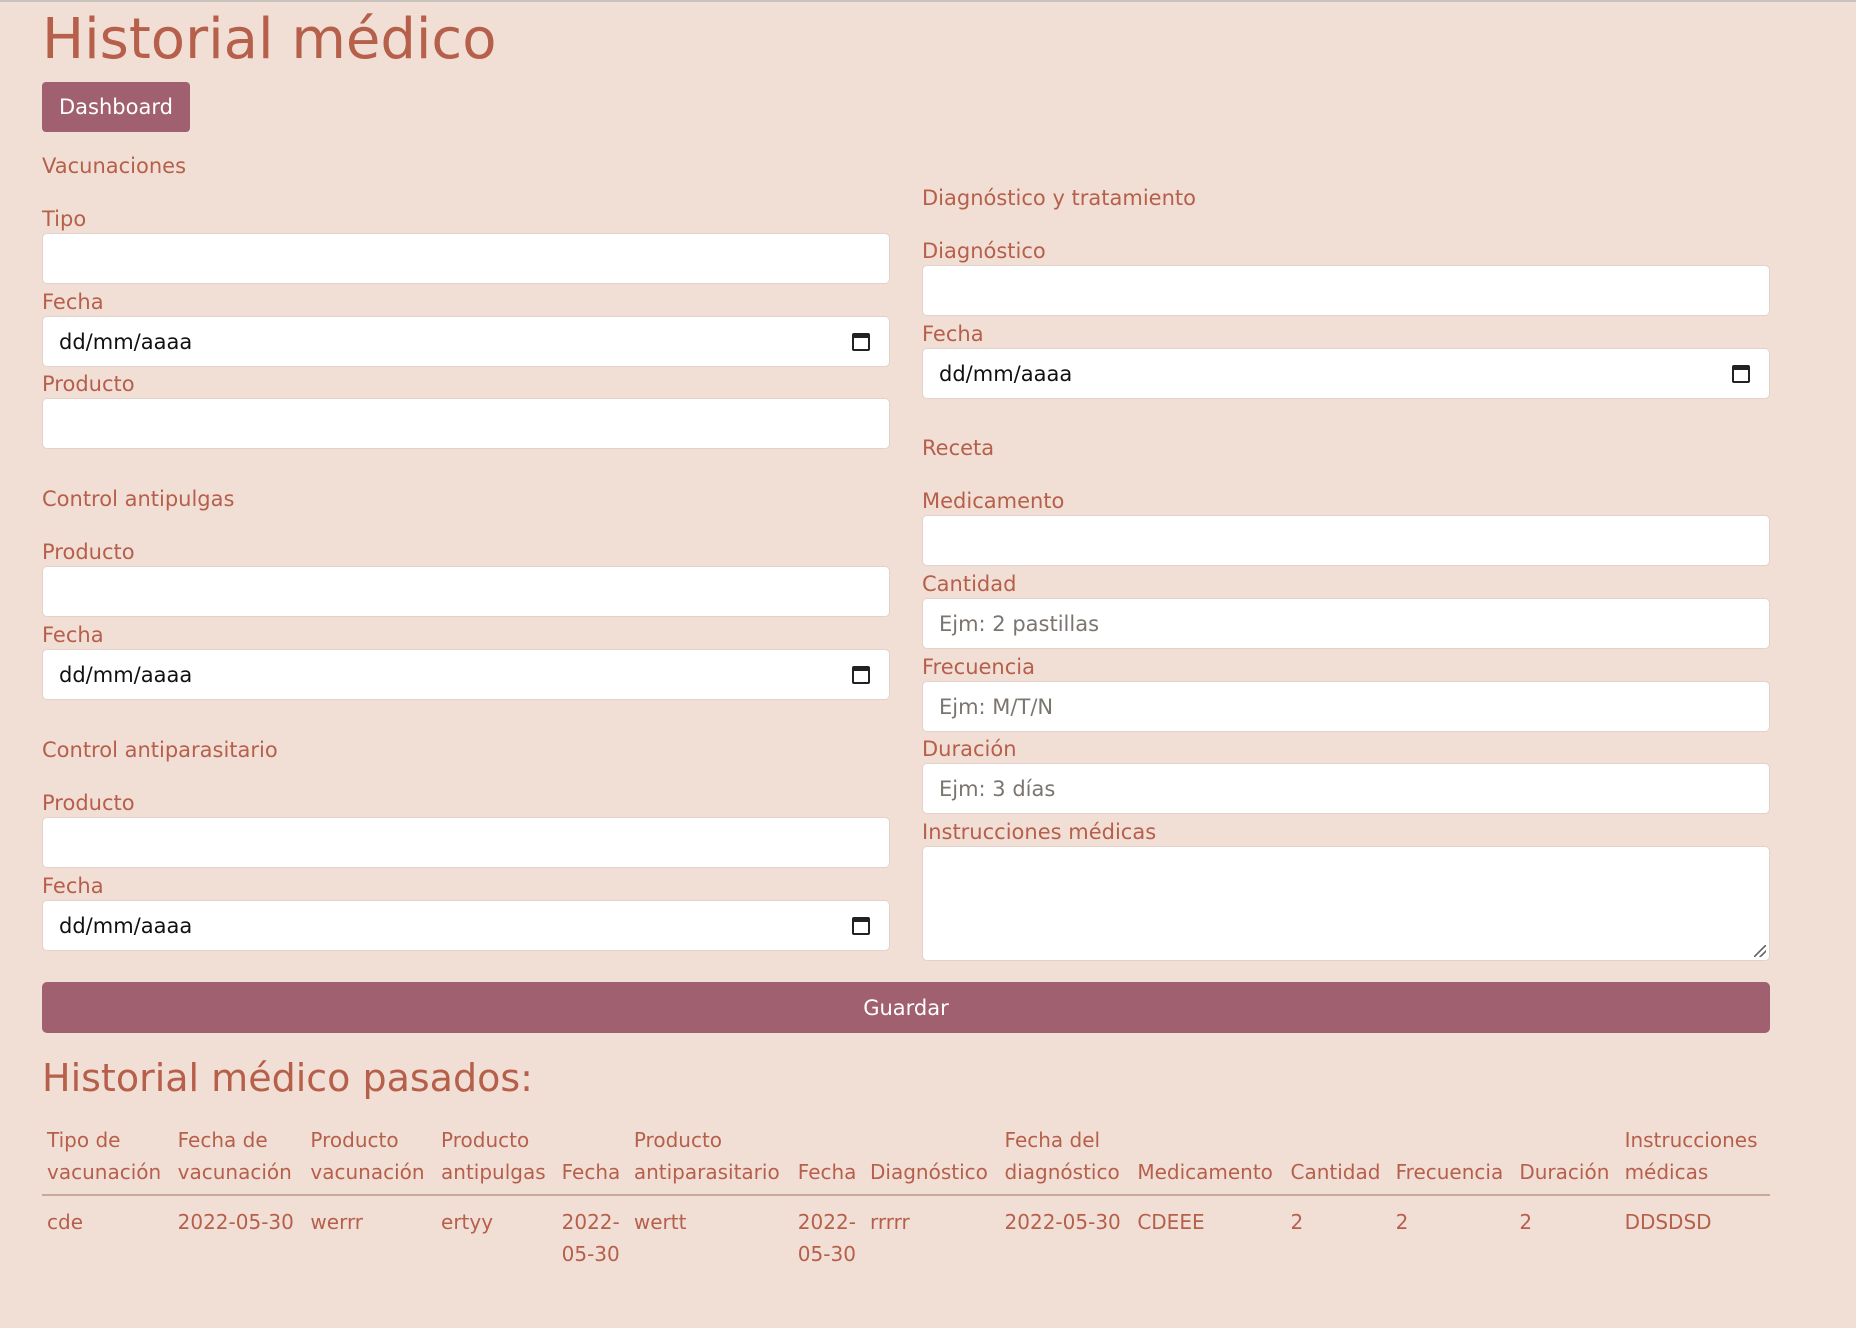  What do you see at coordinates (953, 334) in the screenshot?
I see `diagnostico-fecha-label: Fecha` at bounding box center [953, 334].